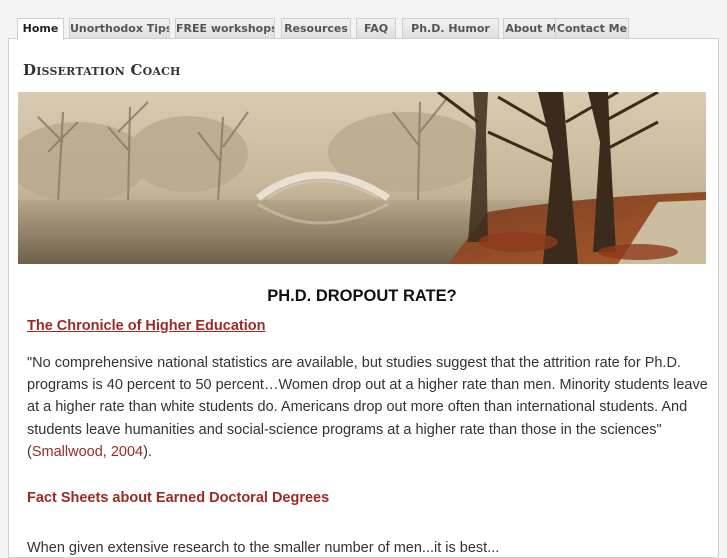  Describe the element at coordinates (592, 28) in the screenshot. I see `tab-contact-me: Contact Me` at that location.